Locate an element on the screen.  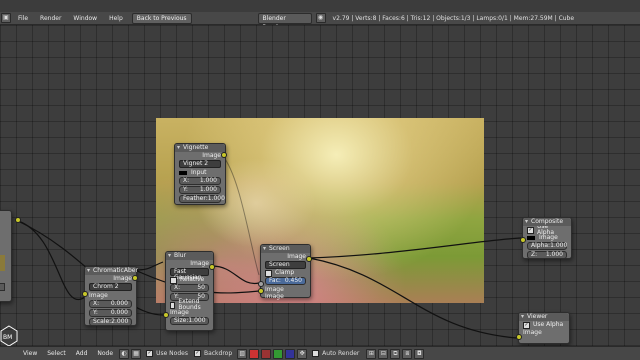
menu-render: Render is located at coordinates (50, 18).